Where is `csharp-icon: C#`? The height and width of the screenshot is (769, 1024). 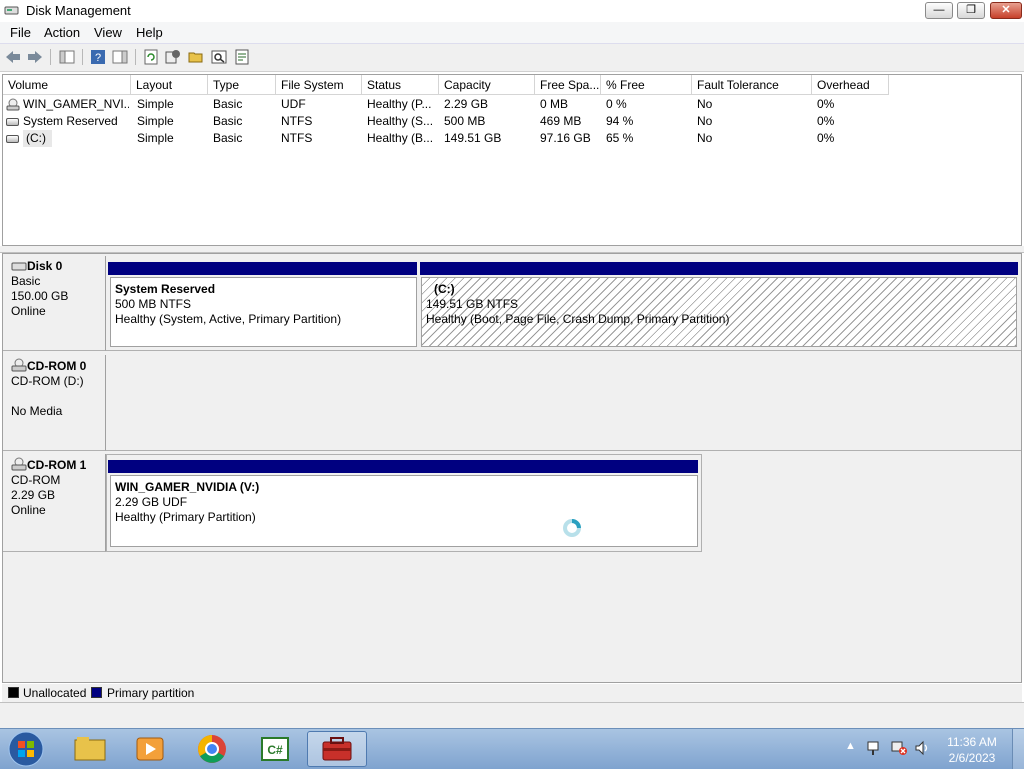
csharp-icon: C# is located at coordinates (275, 749).